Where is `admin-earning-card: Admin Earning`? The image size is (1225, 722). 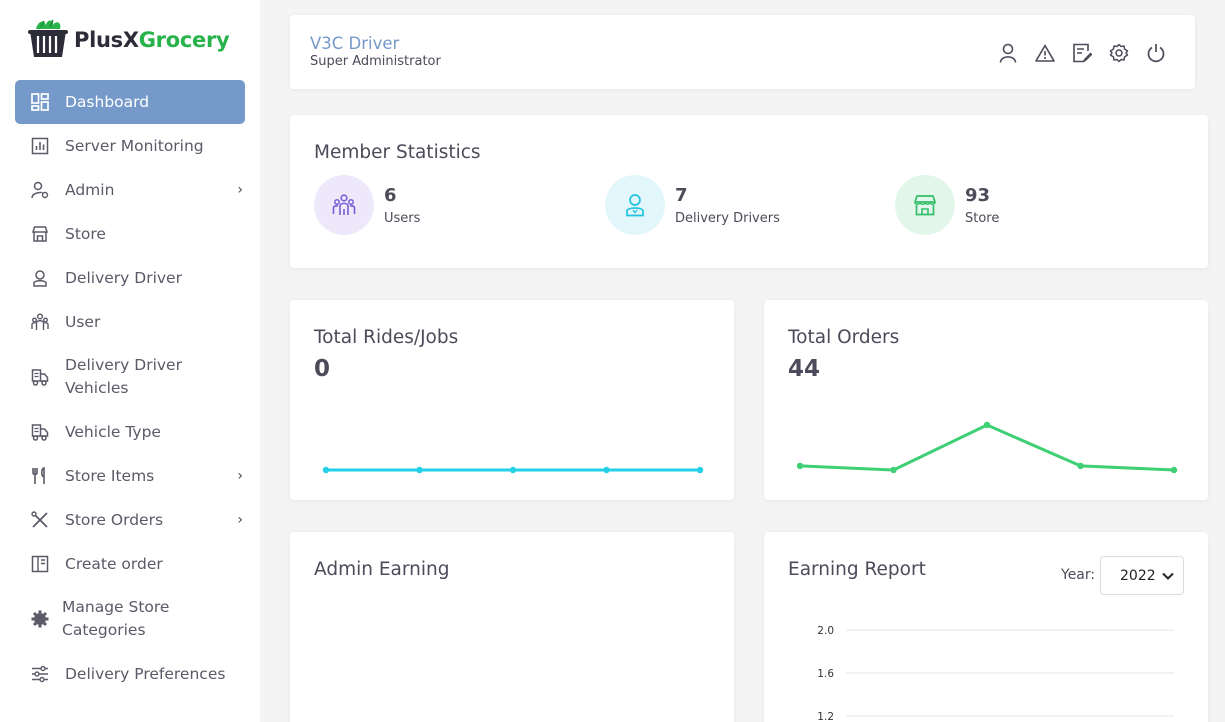
admin-earning-card: Admin Earning is located at coordinates (512, 627).